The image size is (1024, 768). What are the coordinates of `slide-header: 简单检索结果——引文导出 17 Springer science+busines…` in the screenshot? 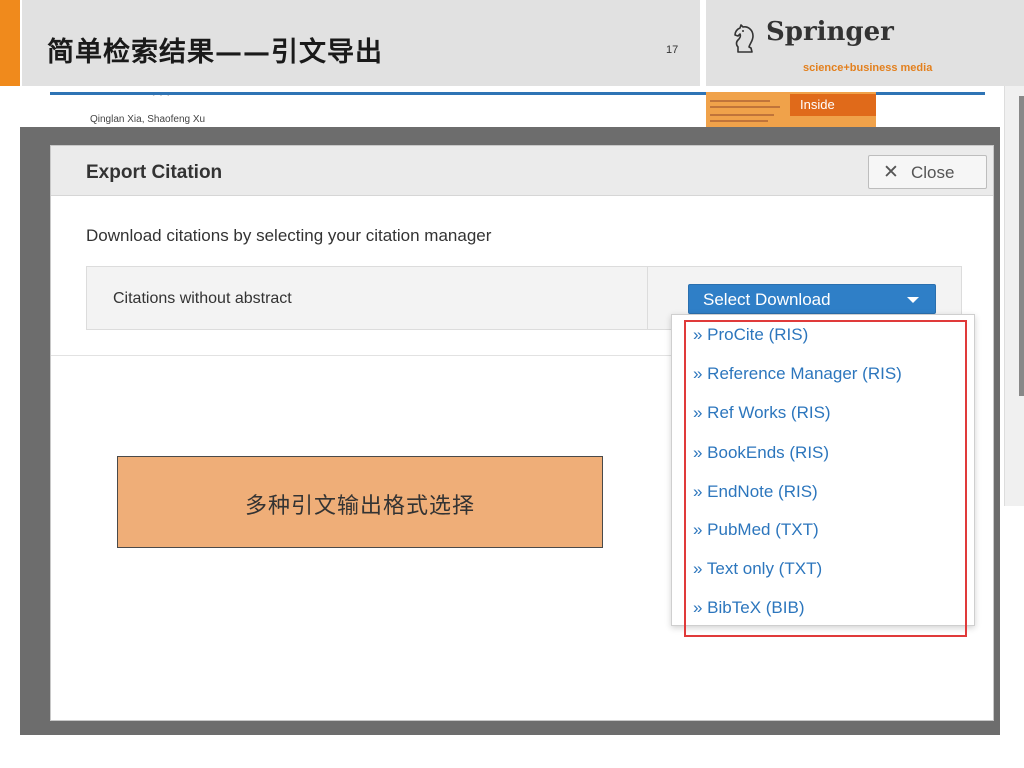 It's located at (512, 43).